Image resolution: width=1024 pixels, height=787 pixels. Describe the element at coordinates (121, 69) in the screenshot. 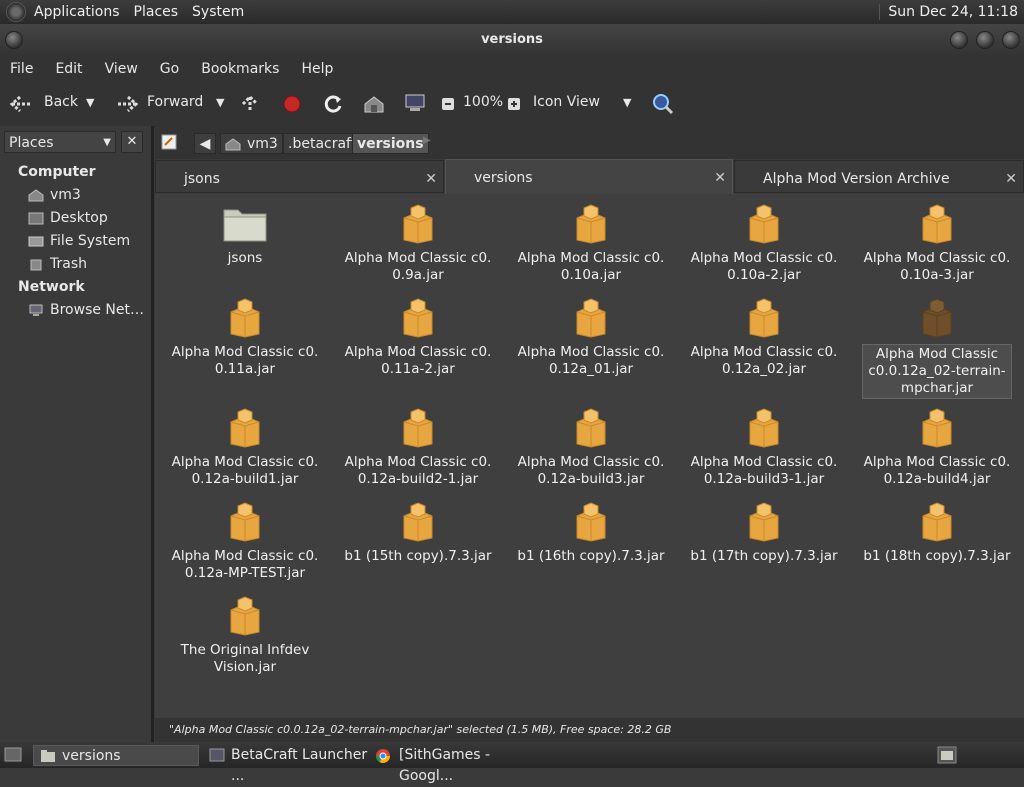

I see `menu-view: View` at that location.